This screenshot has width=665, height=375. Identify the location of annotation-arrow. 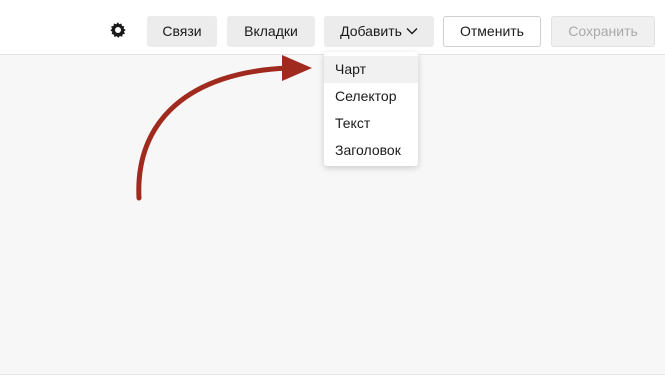
(224, 128).